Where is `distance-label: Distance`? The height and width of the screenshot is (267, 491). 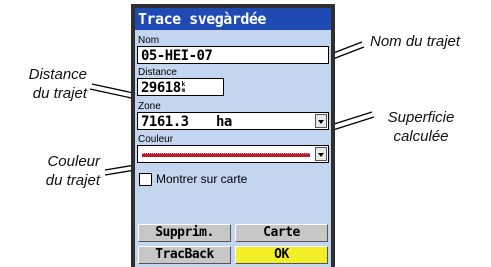
distance-label: Distance is located at coordinates (157, 72).